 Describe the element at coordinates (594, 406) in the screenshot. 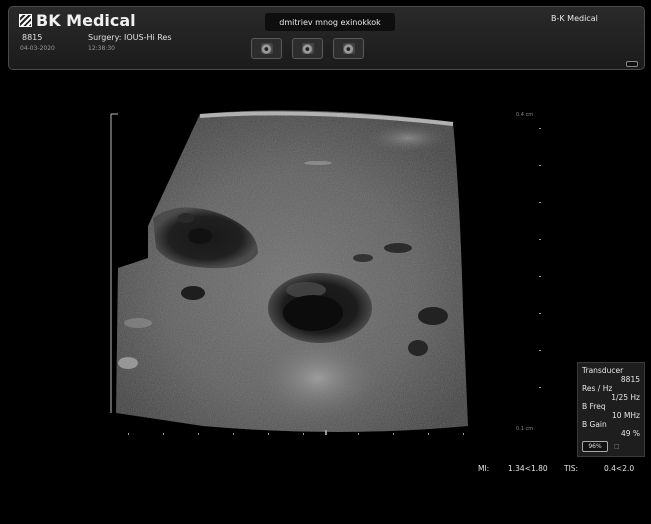

I see `freq-label: B Freq` at that location.